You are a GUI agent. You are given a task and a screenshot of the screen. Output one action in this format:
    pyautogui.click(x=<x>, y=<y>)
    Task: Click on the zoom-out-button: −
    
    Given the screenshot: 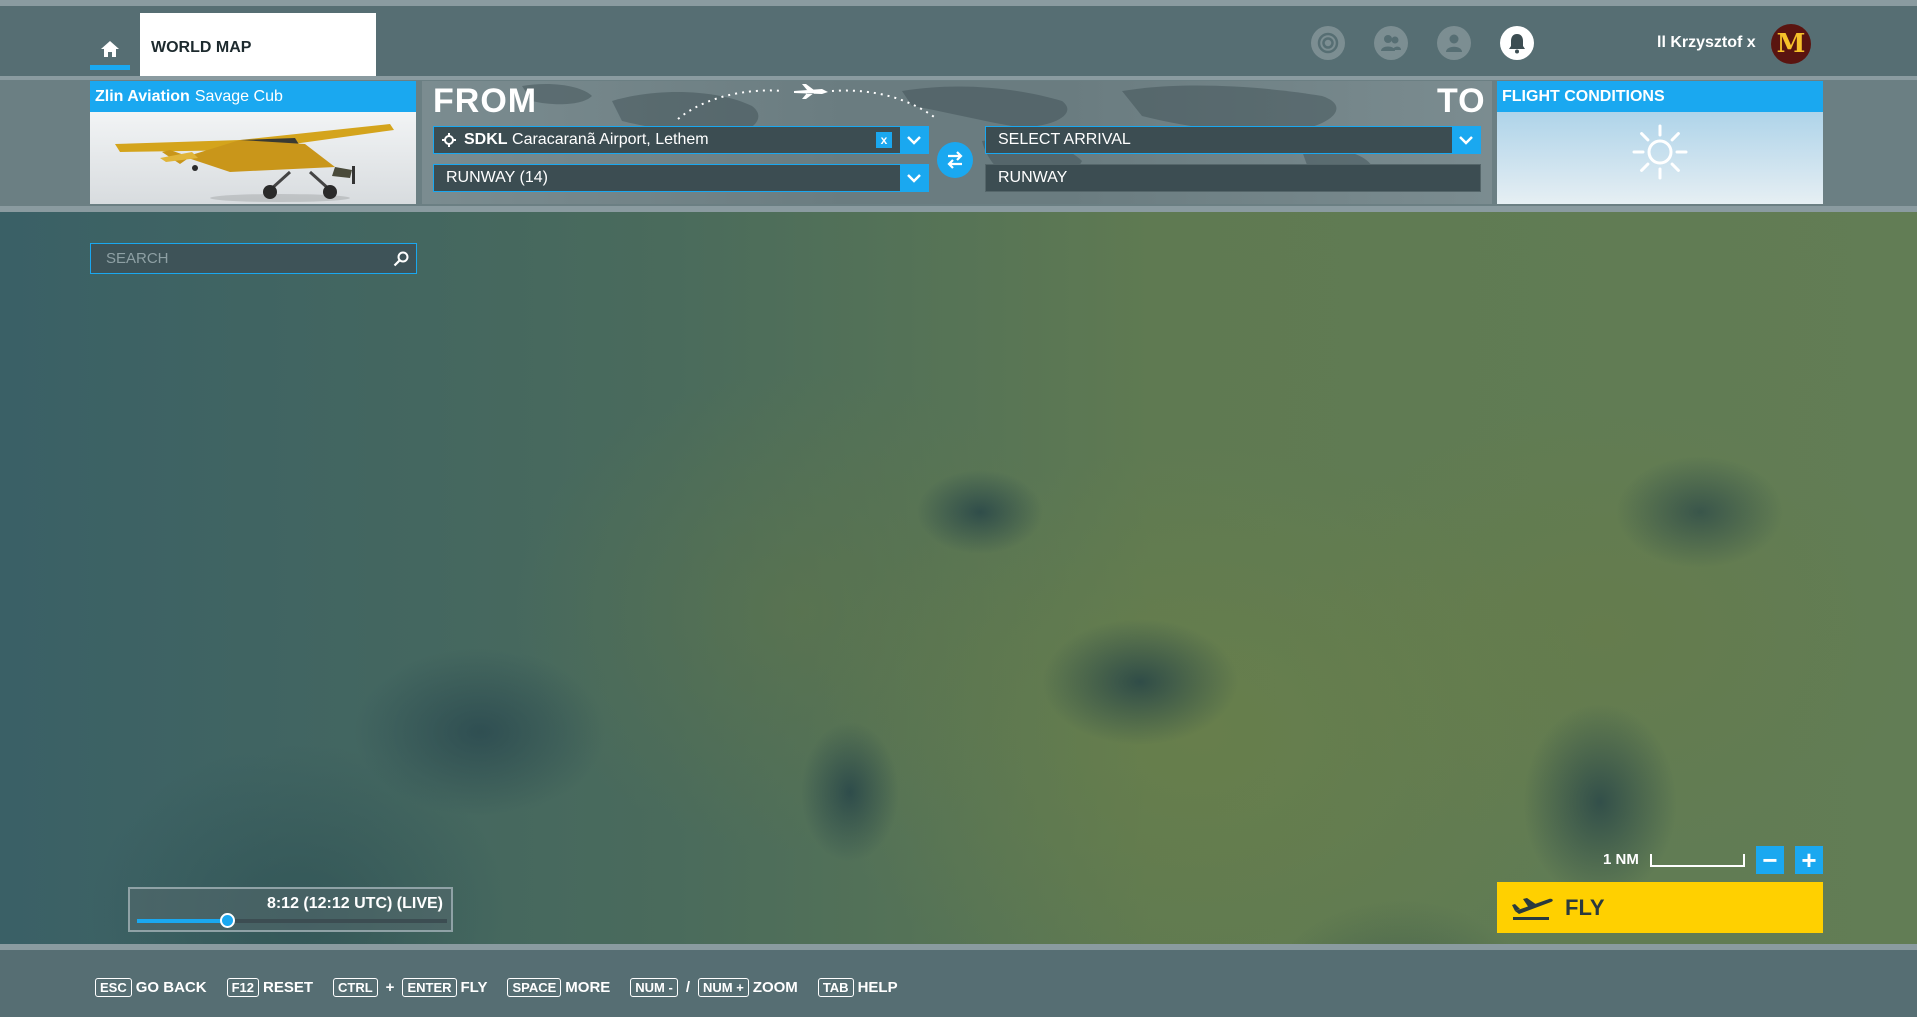 What is the action you would take?
    pyautogui.click(x=1770, y=859)
    